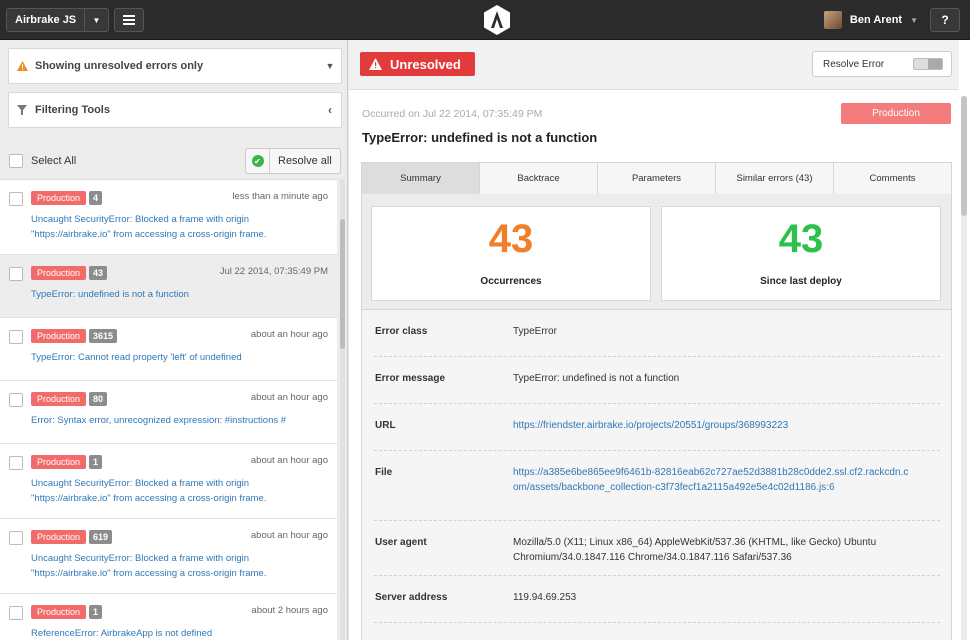 The height and width of the screenshot is (640, 970). I want to click on resolve-error-toggle: Resolve Error, so click(882, 64).